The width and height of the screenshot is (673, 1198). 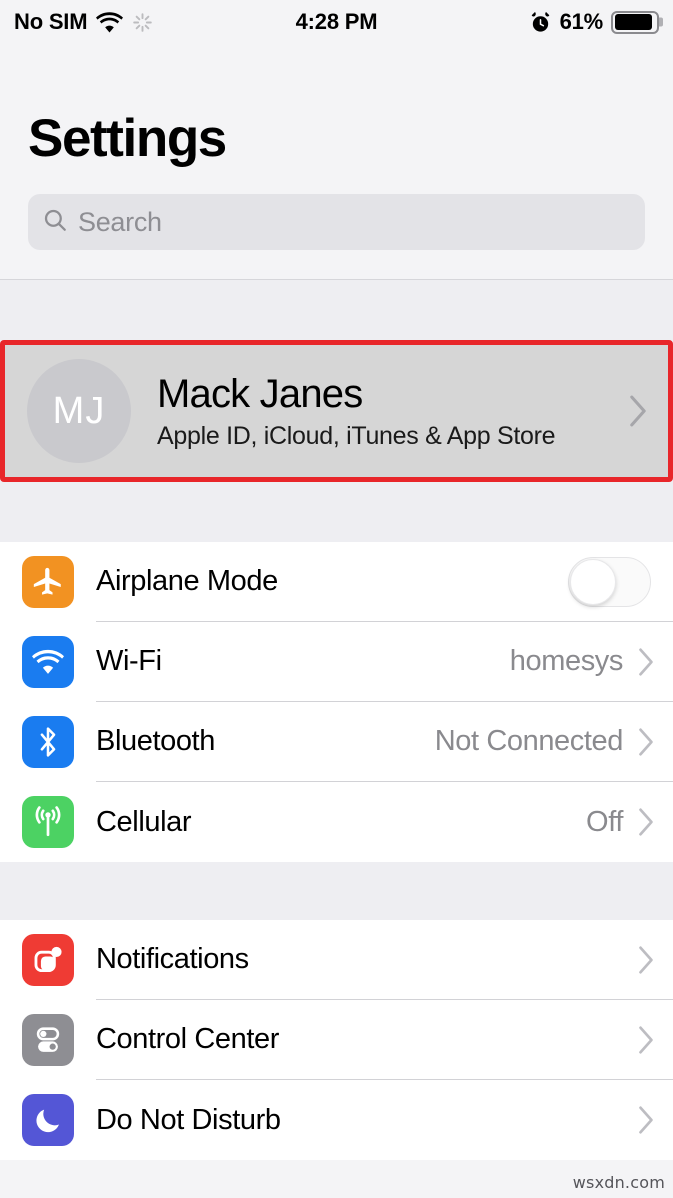 What do you see at coordinates (271, 22) in the screenshot?
I see `status-bar-left: No SIM` at bounding box center [271, 22].